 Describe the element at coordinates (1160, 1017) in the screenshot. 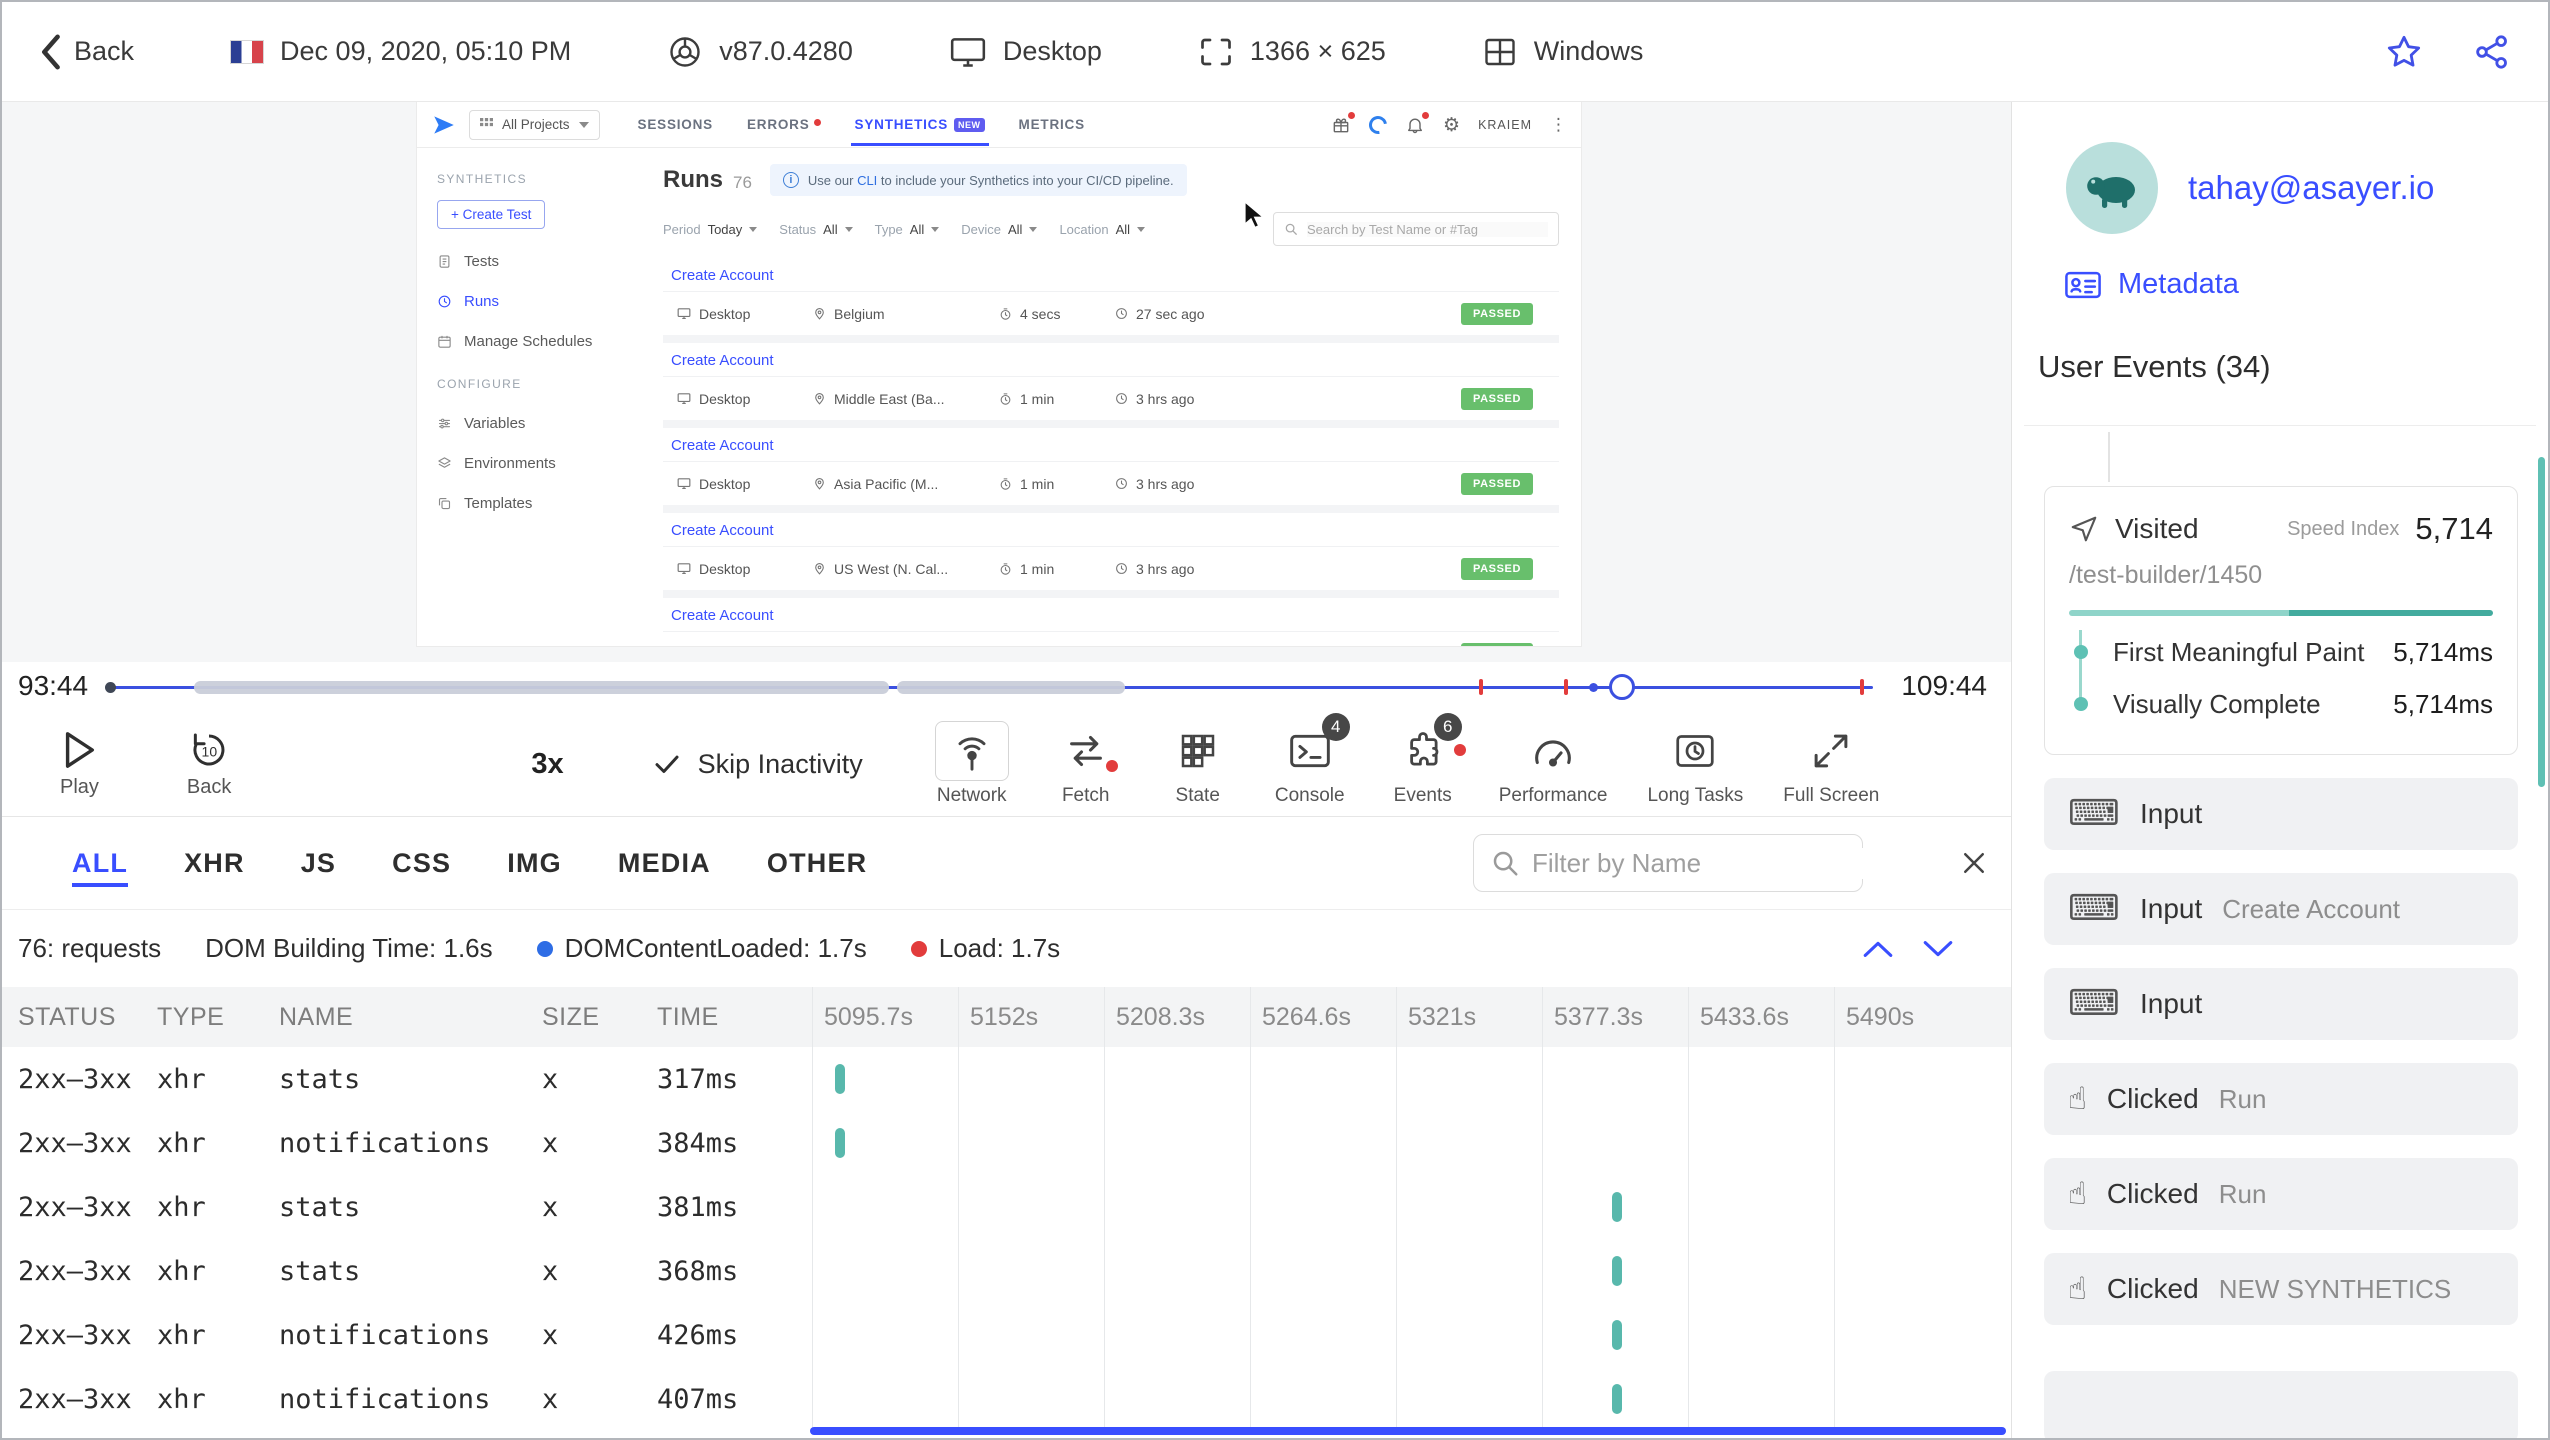

I see `waterfall-tick-label: 5208.3s` at that location.